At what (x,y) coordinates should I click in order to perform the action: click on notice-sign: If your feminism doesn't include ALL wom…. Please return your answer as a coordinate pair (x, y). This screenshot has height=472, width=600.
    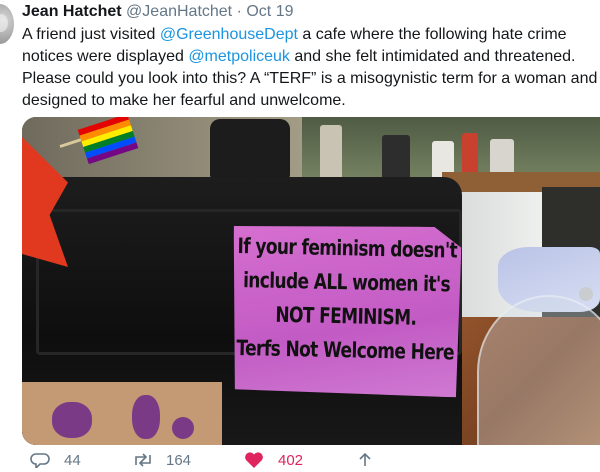
    Looking at the image, I should click on (346, 310).